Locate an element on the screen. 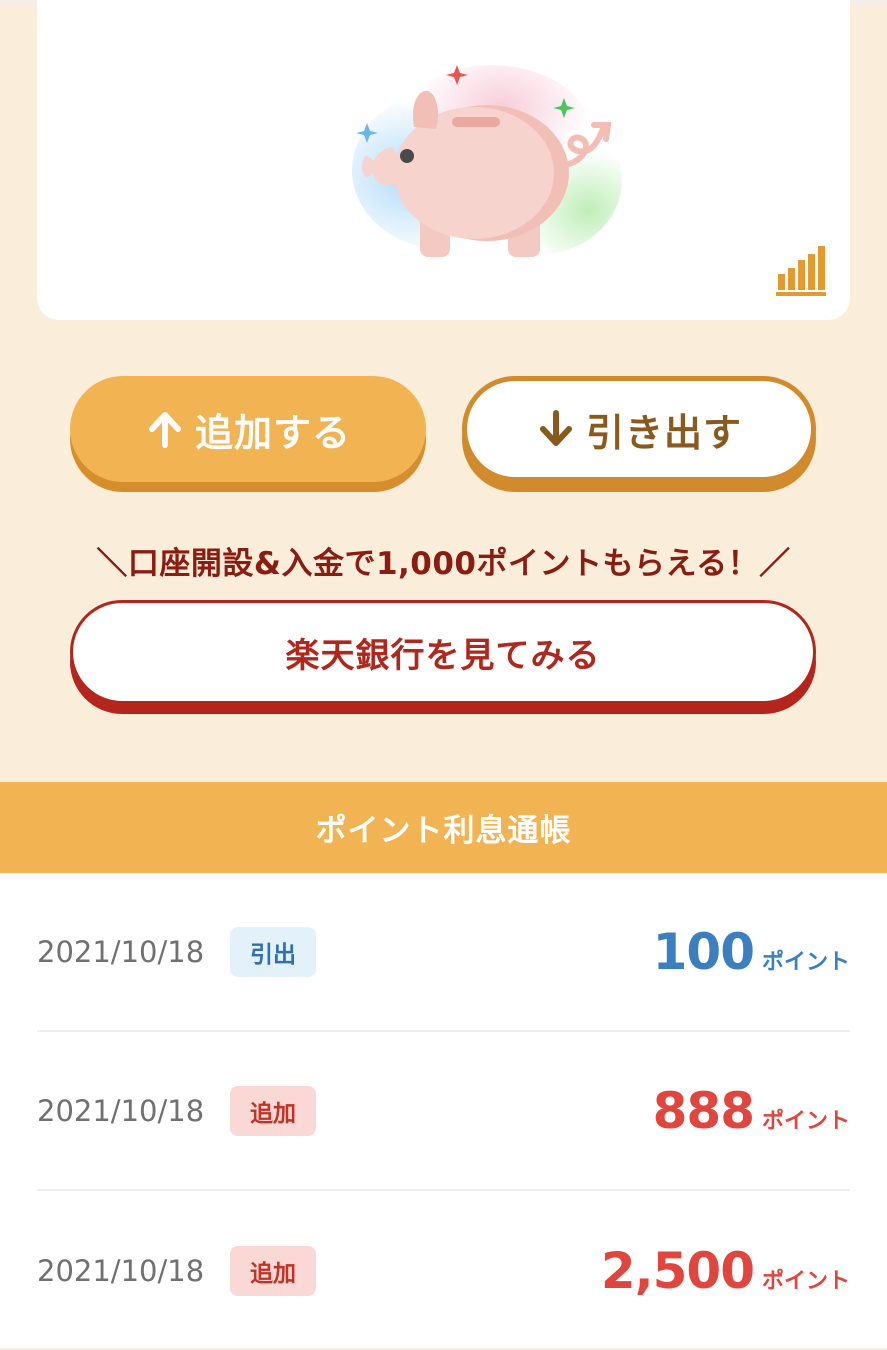  piggy-bank-icon is located at coordinates (487, 161).